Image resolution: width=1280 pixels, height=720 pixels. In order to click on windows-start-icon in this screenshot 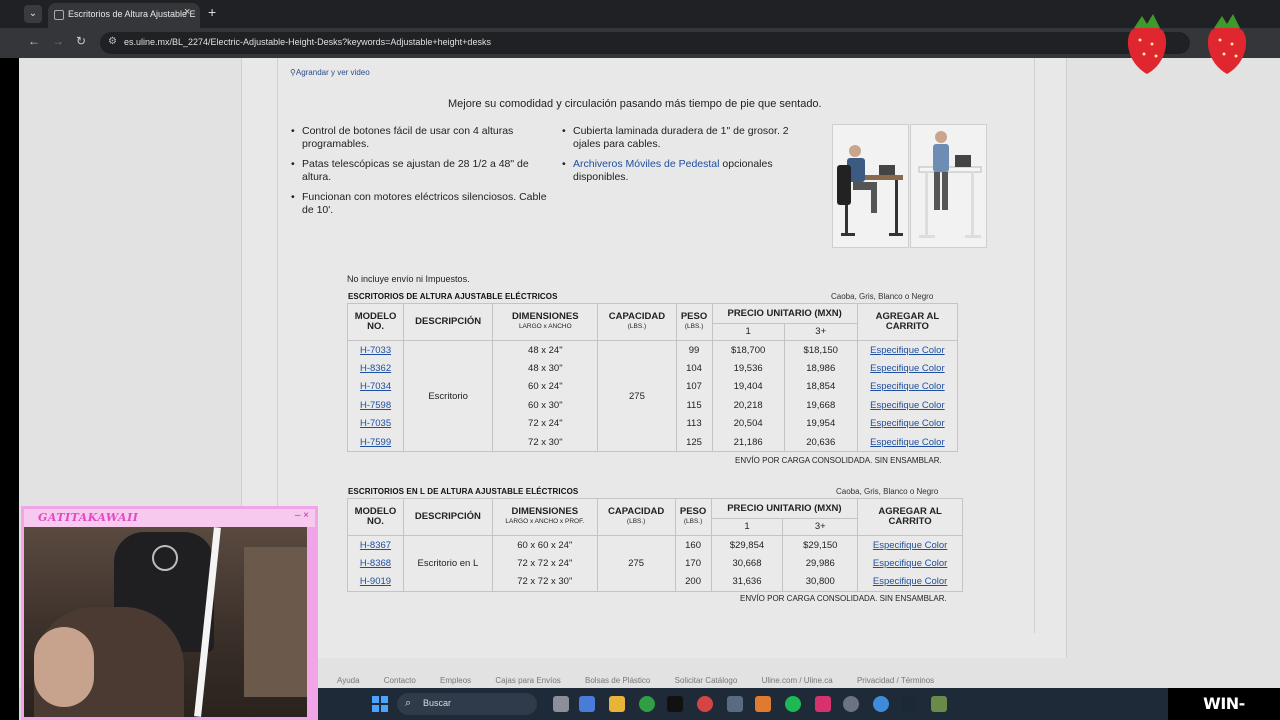, I will do `click(380, 704)`.